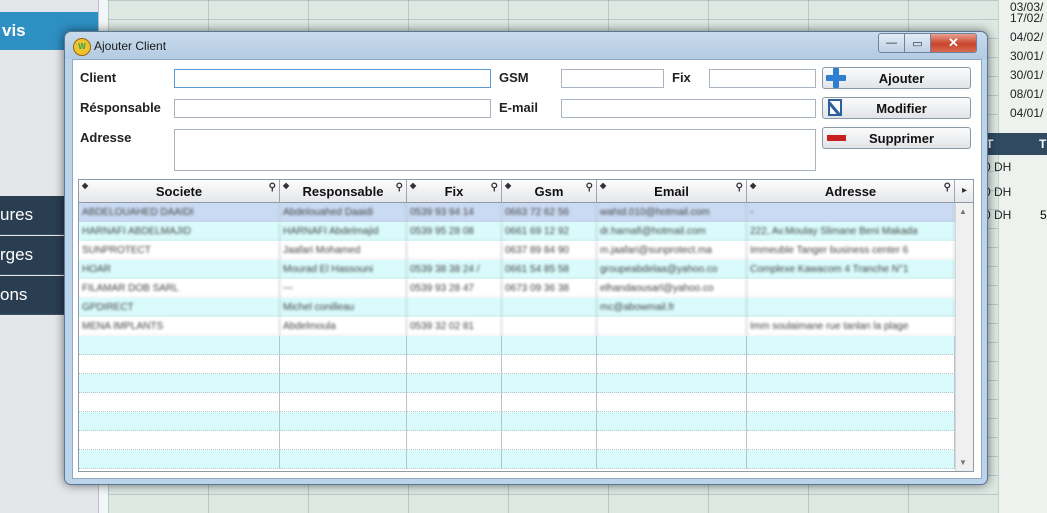 The image size is (1047, 513). I want to click on column-header-gsm: ◆ Gsm ⚲, so click(549, 191).